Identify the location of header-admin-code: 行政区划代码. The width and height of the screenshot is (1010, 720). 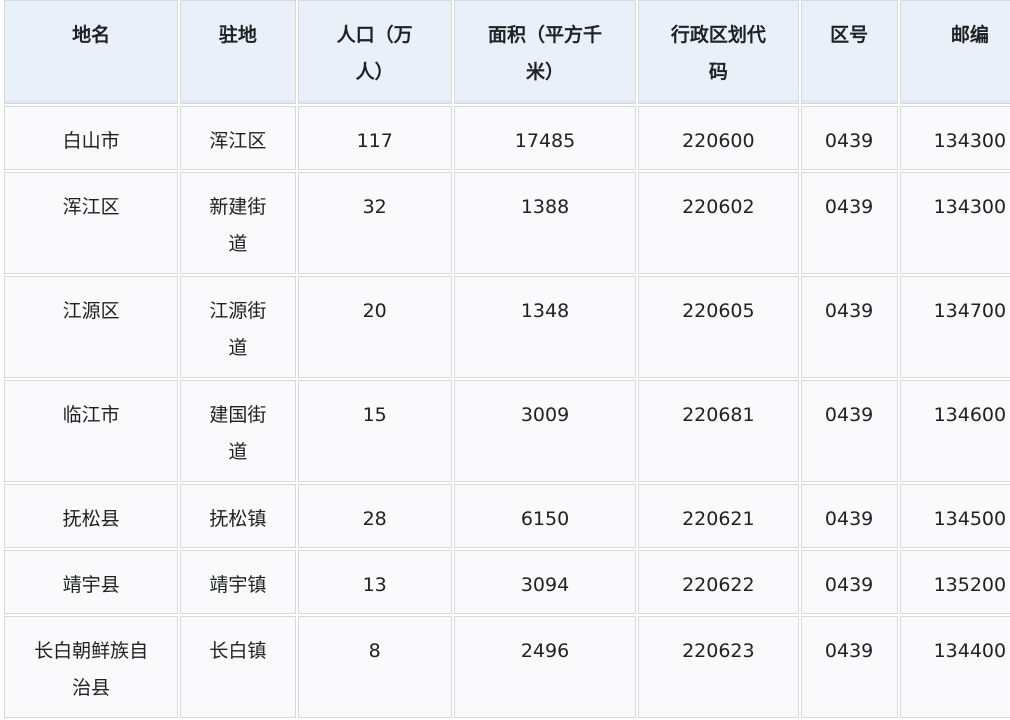
(718, 52).